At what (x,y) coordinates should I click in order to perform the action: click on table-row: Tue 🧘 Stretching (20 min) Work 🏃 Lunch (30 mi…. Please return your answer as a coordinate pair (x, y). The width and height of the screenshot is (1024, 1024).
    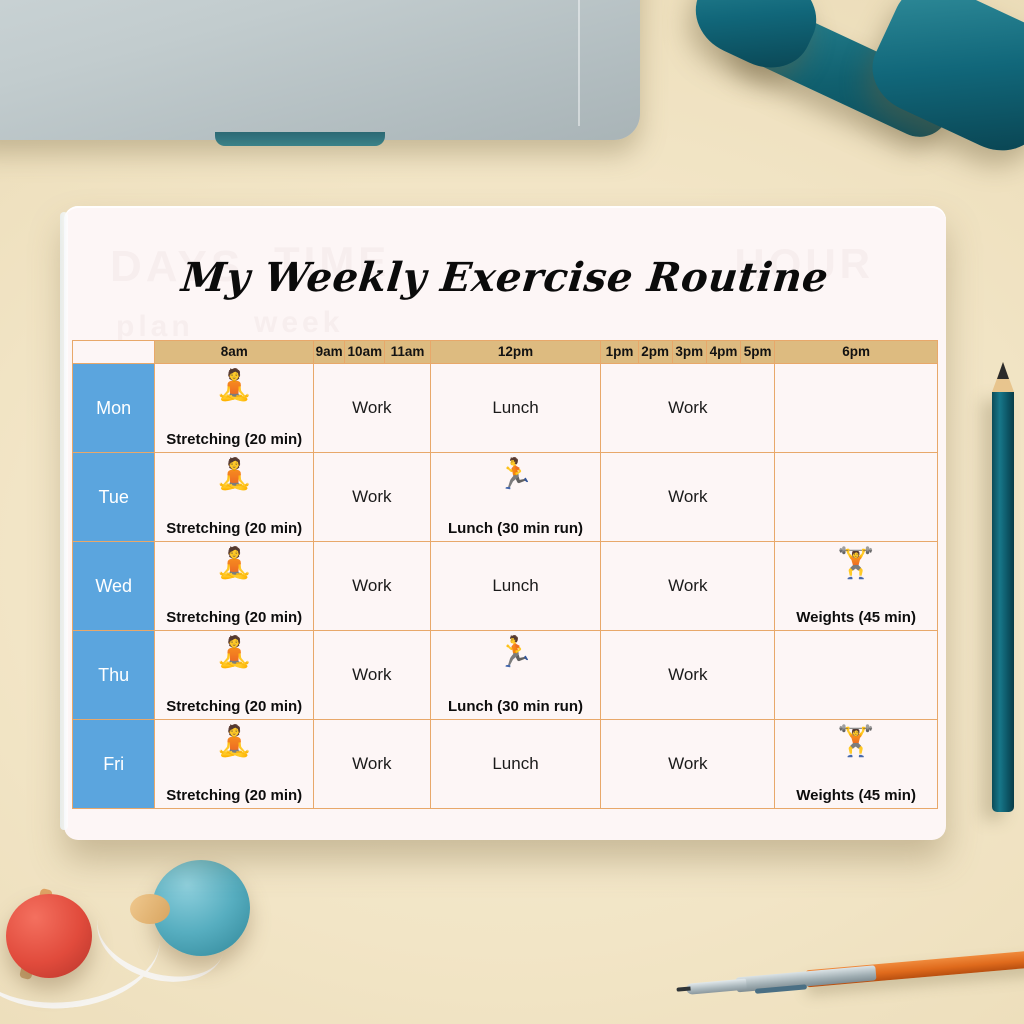
    Looking at the image, I should click on (504, 497).